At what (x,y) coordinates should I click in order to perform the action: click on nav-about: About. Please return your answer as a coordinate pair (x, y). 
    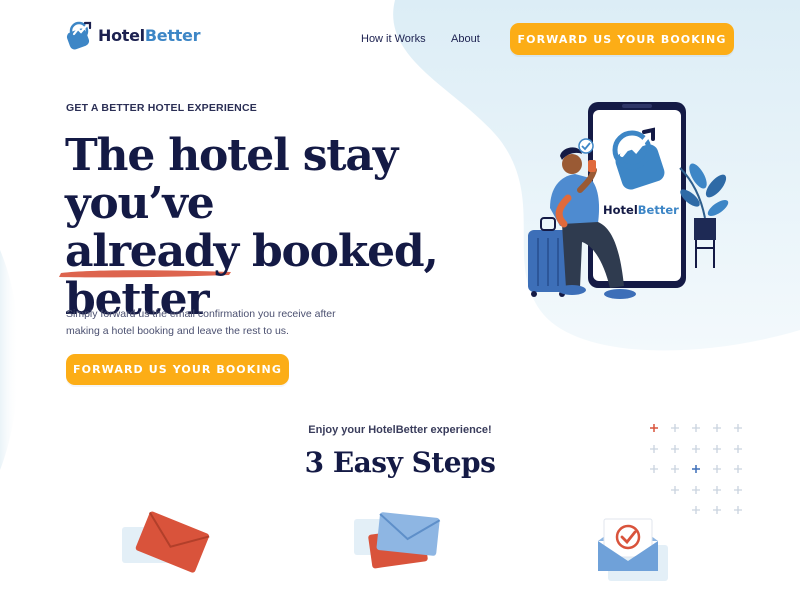
    Looking at the image, I should click on (465, 39).